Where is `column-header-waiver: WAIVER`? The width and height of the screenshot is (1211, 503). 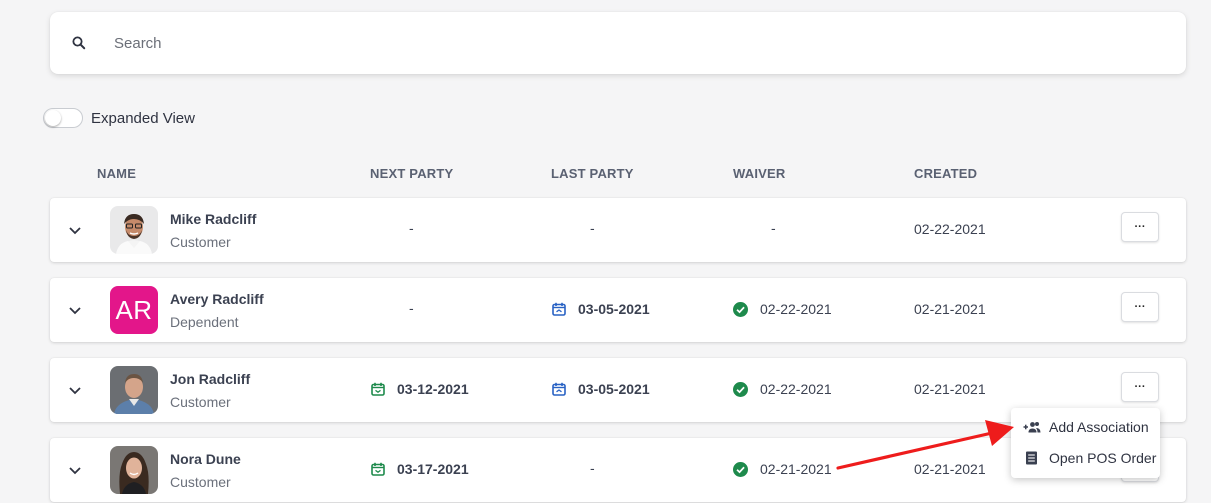 column-header-waiver: WAIVER is located at coordinates (759, 173).